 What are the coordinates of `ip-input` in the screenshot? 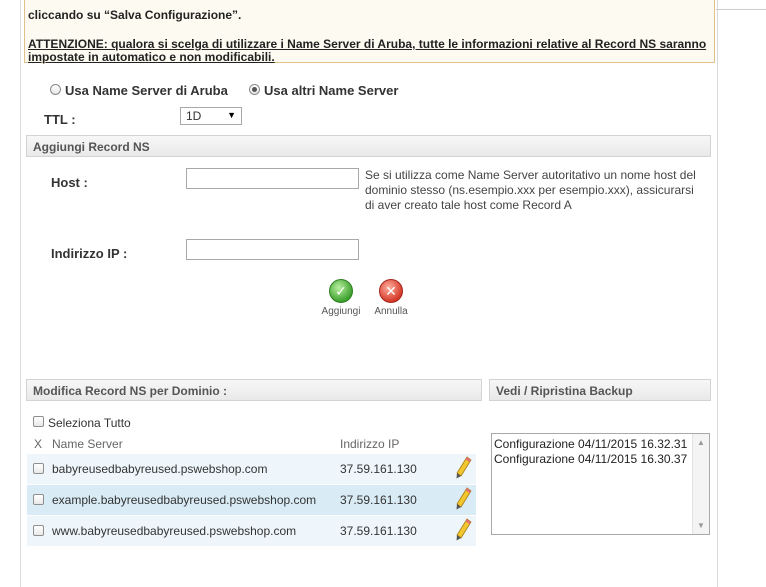 It's located at (272, 249).